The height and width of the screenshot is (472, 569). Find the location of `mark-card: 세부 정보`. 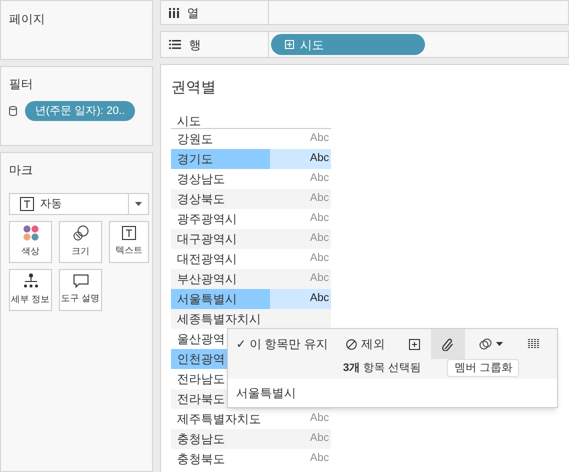

mark-card: 세부 정보 is located at coordinates (30, 290).